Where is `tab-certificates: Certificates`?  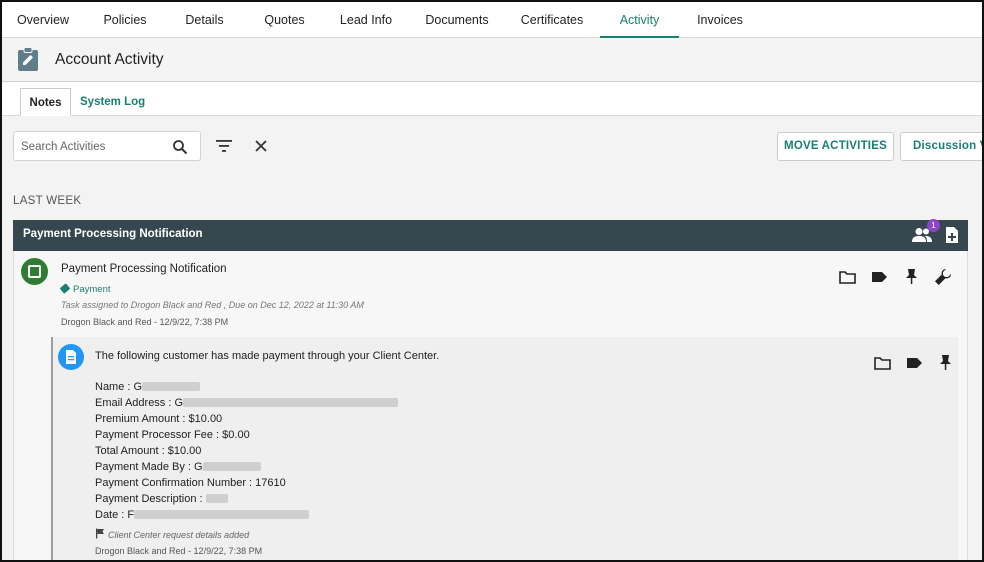 tab-certificates: Certificates is located at coordinates (552, 20).